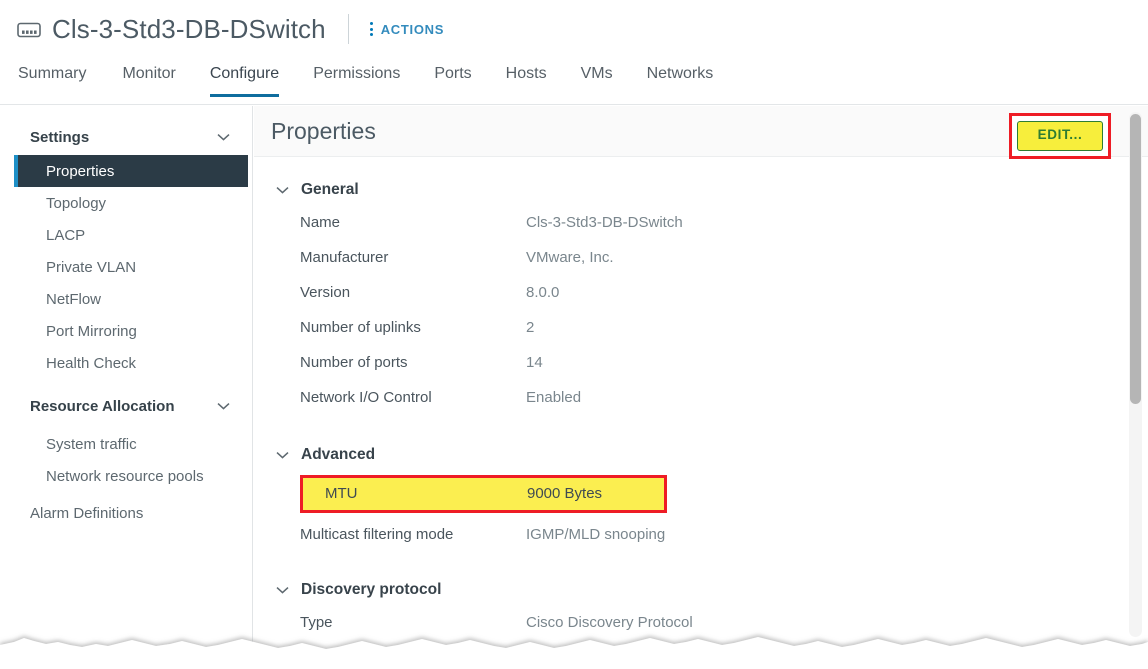 Image resolution: width=1148 pixels, height=669 pixels. Describe the element at coordinates (323, 130) in the screenshot. I see `properties-heading: Properties` at that location.